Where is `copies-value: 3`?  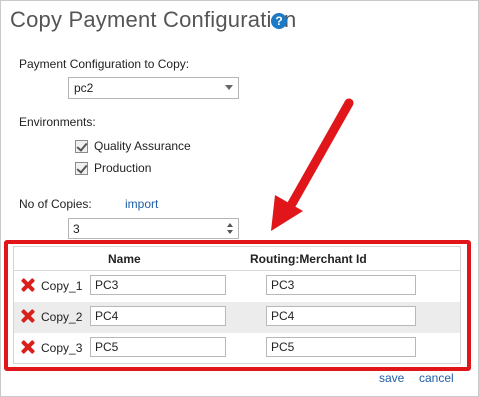
copies-value: 3 is located at coordinates (76, 229).